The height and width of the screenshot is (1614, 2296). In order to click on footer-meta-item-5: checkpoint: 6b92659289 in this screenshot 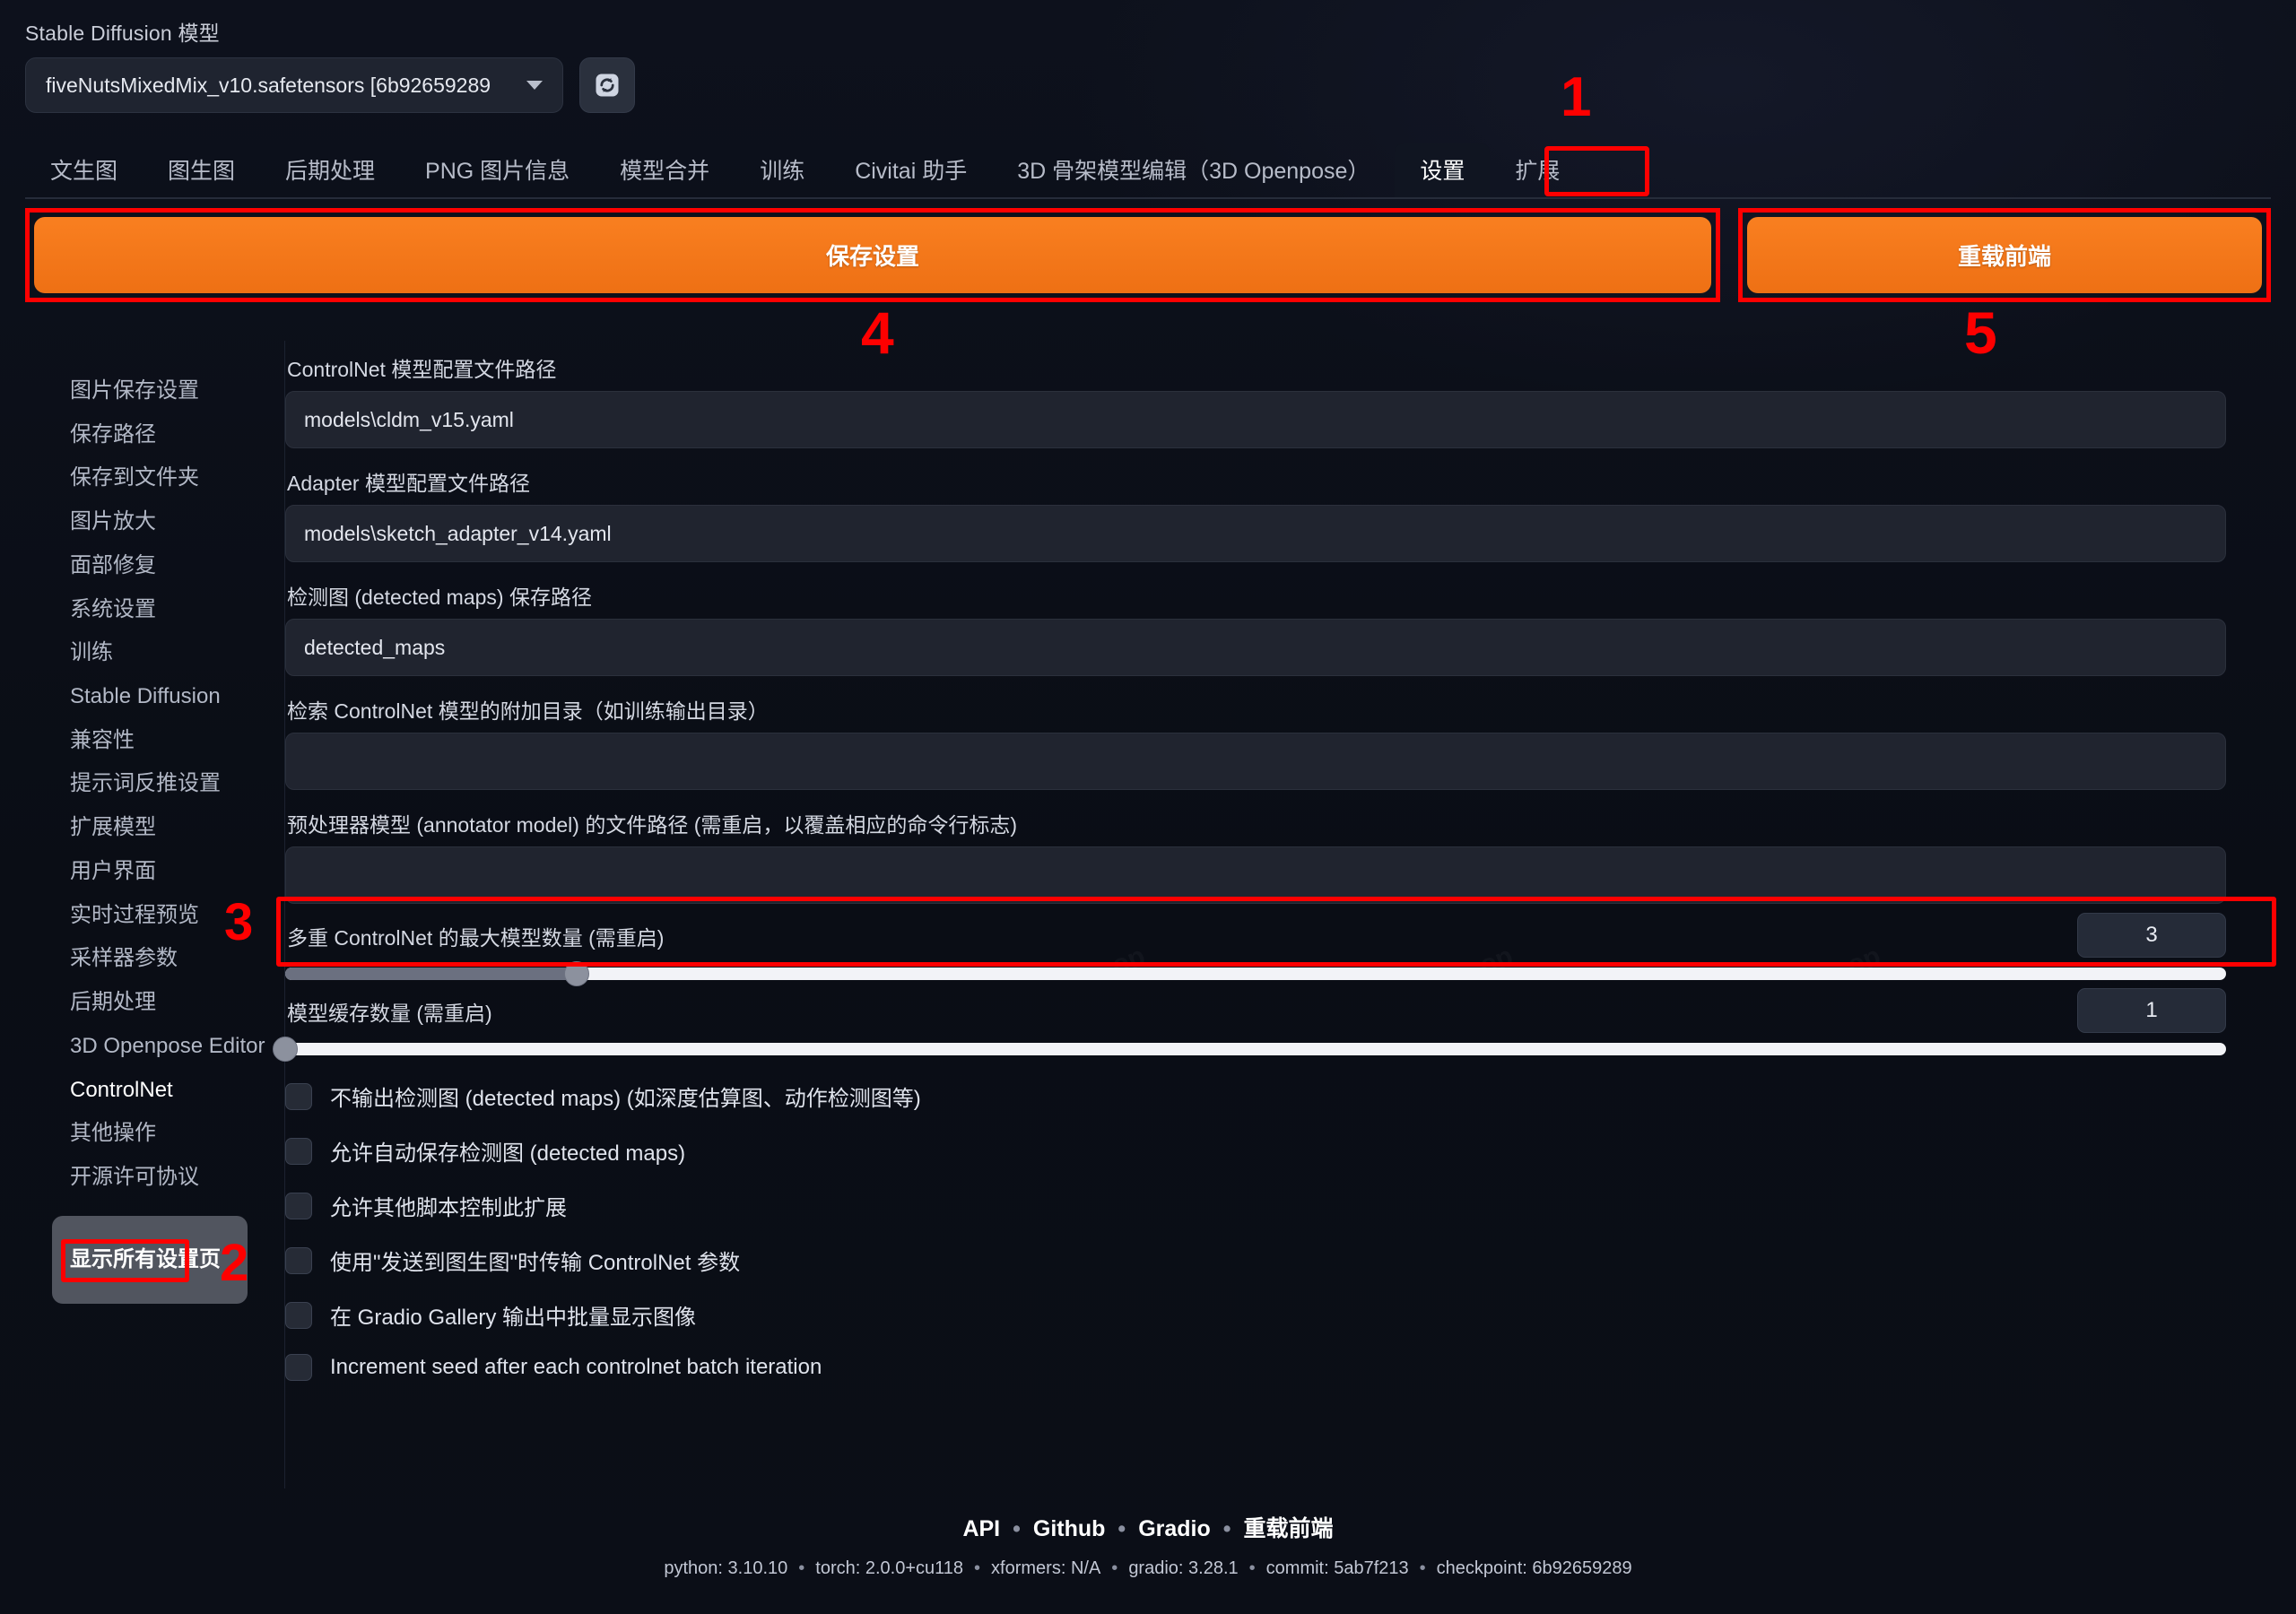, I will do `click(1534, 1568)`.